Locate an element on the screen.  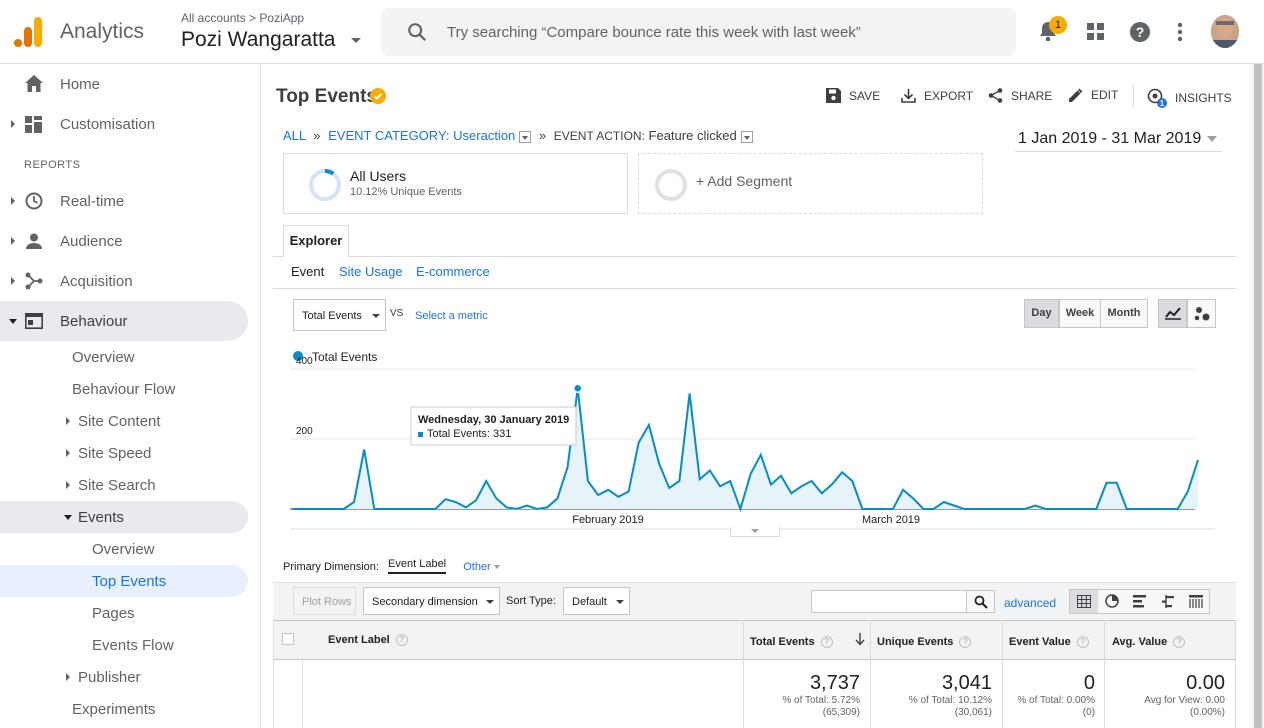
col-total-events: Total Events? is located at coordinates (791, 642).